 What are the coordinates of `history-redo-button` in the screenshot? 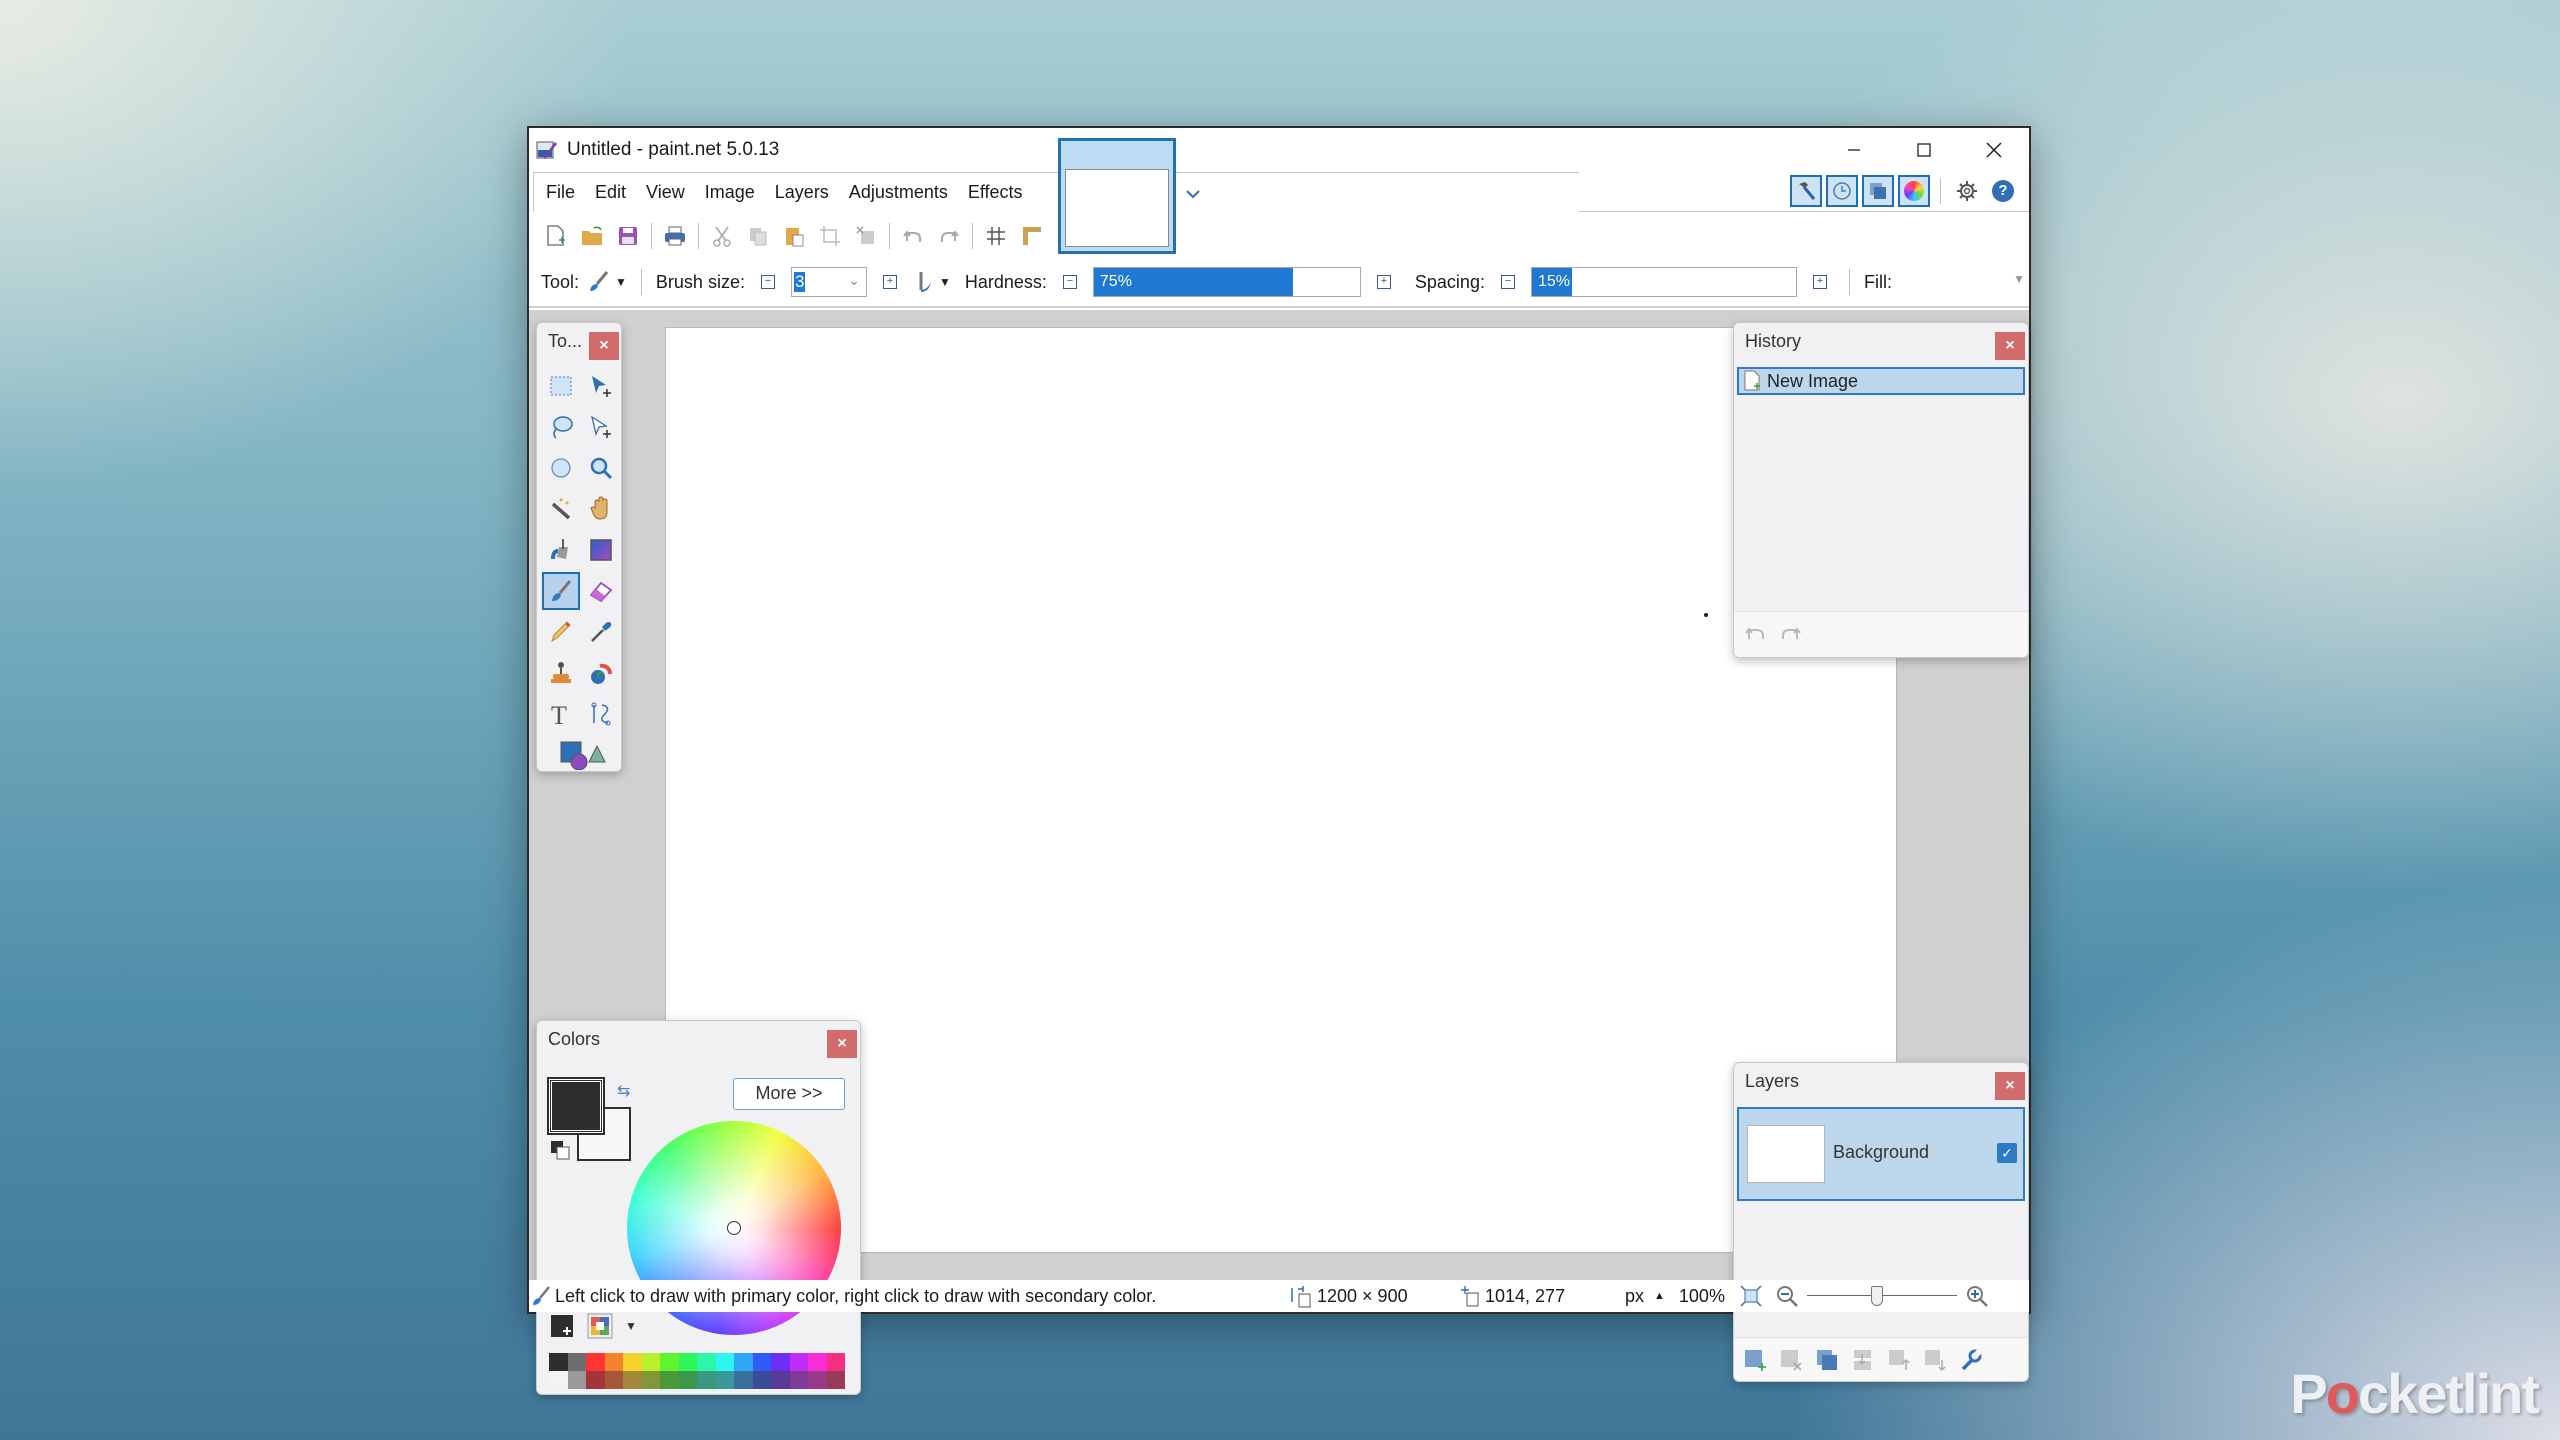 It's located at (1790, 634).